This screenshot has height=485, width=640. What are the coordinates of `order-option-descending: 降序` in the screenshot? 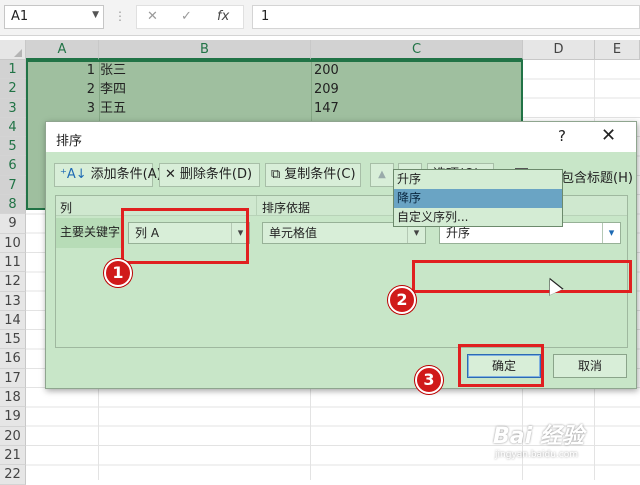 It's located at (478, 198).